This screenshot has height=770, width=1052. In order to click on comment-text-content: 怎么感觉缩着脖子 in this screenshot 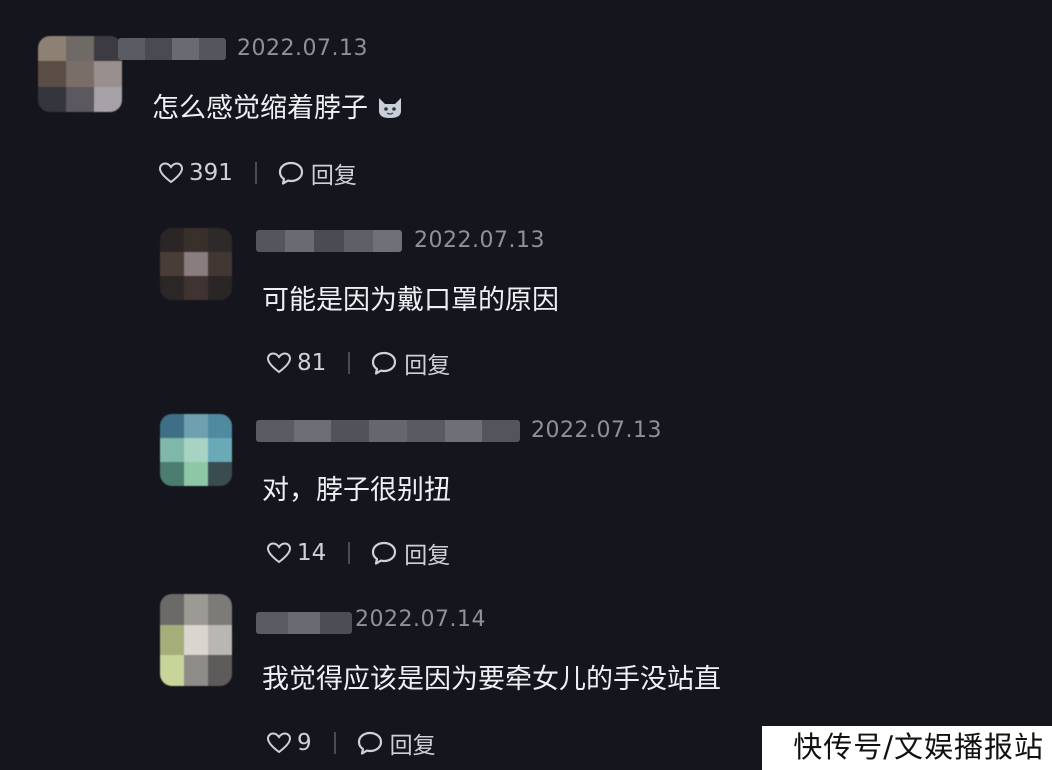, I will do `click(260, 108)`.